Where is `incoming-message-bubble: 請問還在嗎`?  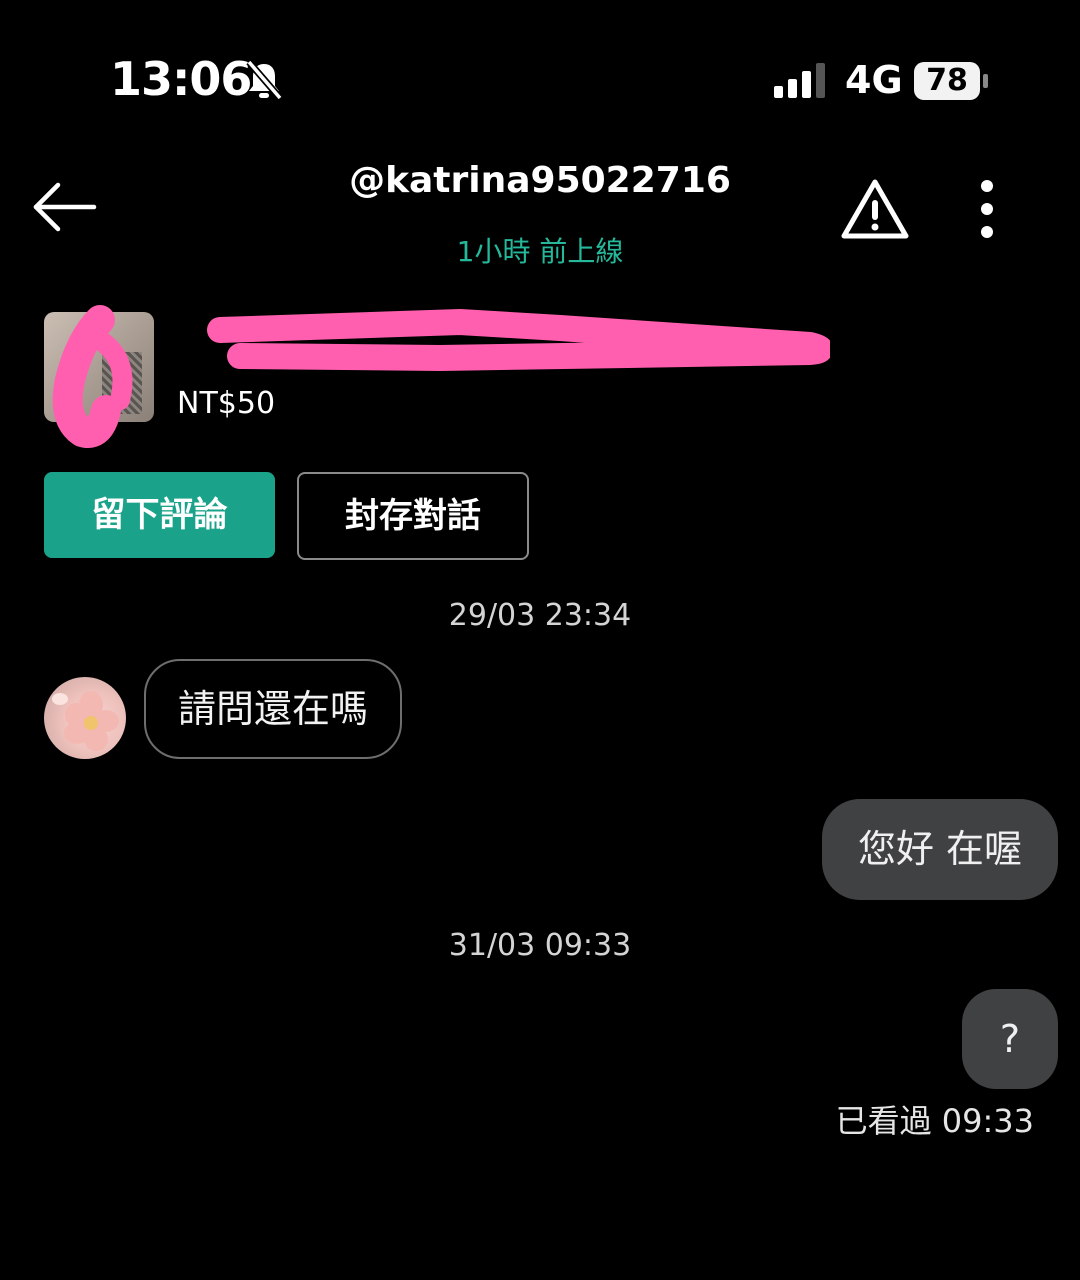
incoming-message-bubble: 請問還在嗎 is located at coordinates (273, 709).